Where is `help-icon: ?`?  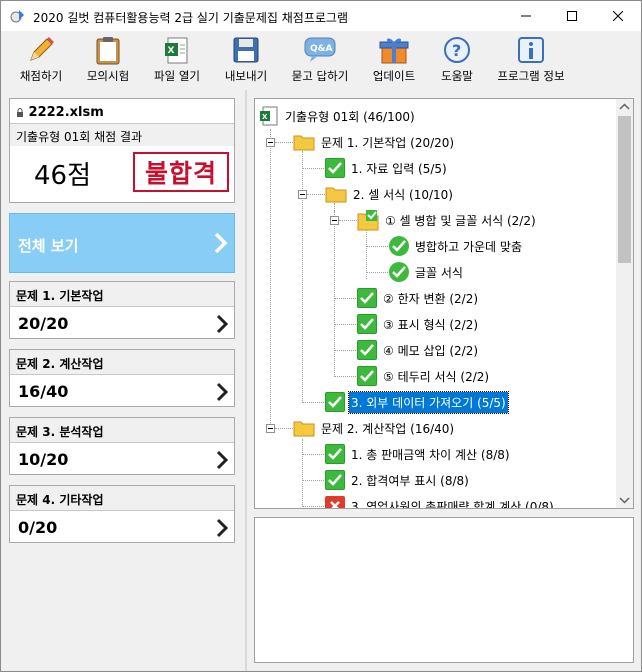
help-icon: ? is located at coordinates (457, 50).